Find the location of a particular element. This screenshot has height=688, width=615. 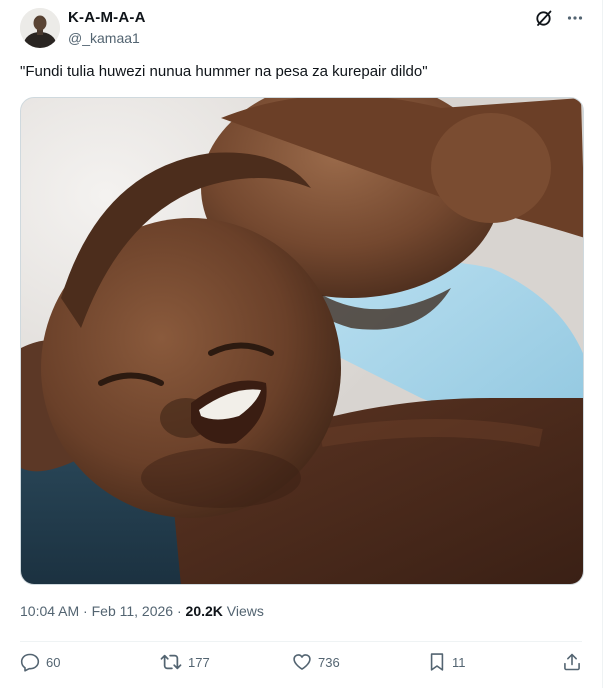

heart-icon is located at coordinates (302, 662).